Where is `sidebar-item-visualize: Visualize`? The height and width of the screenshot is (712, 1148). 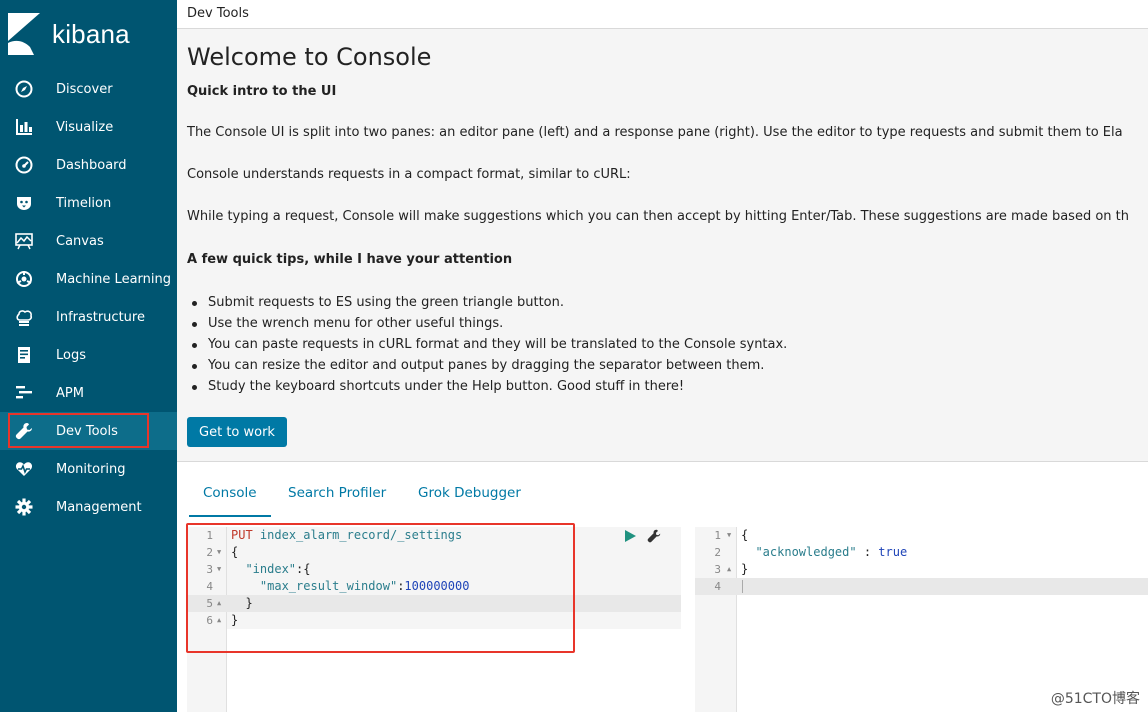
sidebar-item-visualize: Visualize is located at coordinates (88, 127).